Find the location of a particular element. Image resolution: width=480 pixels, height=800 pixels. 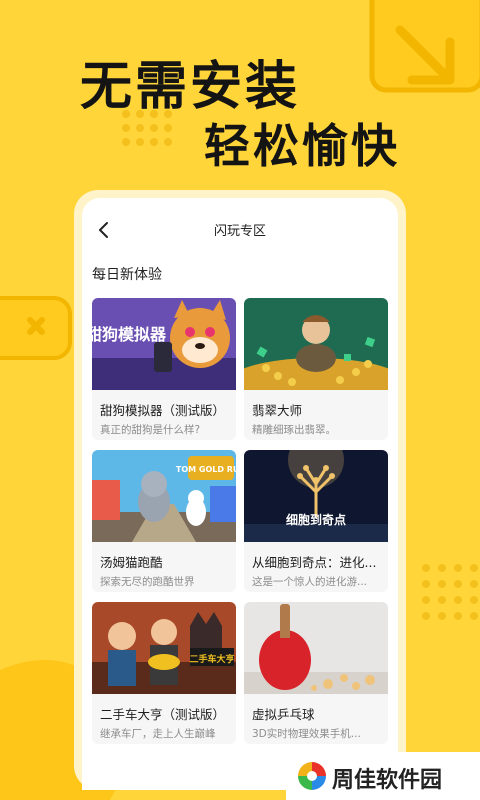

watermark-text: 周佳软件园 is located at coordinates (387, 780).